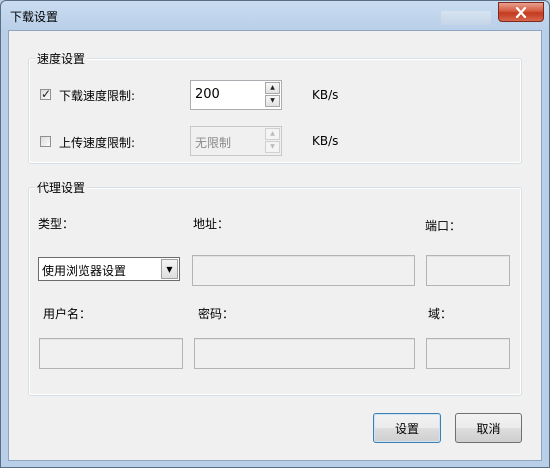  Describe the element at coordinates (236, 141) in the screenshot. I see `upload-limit-spinbox: 无限制 ▲ ▼` at that location.